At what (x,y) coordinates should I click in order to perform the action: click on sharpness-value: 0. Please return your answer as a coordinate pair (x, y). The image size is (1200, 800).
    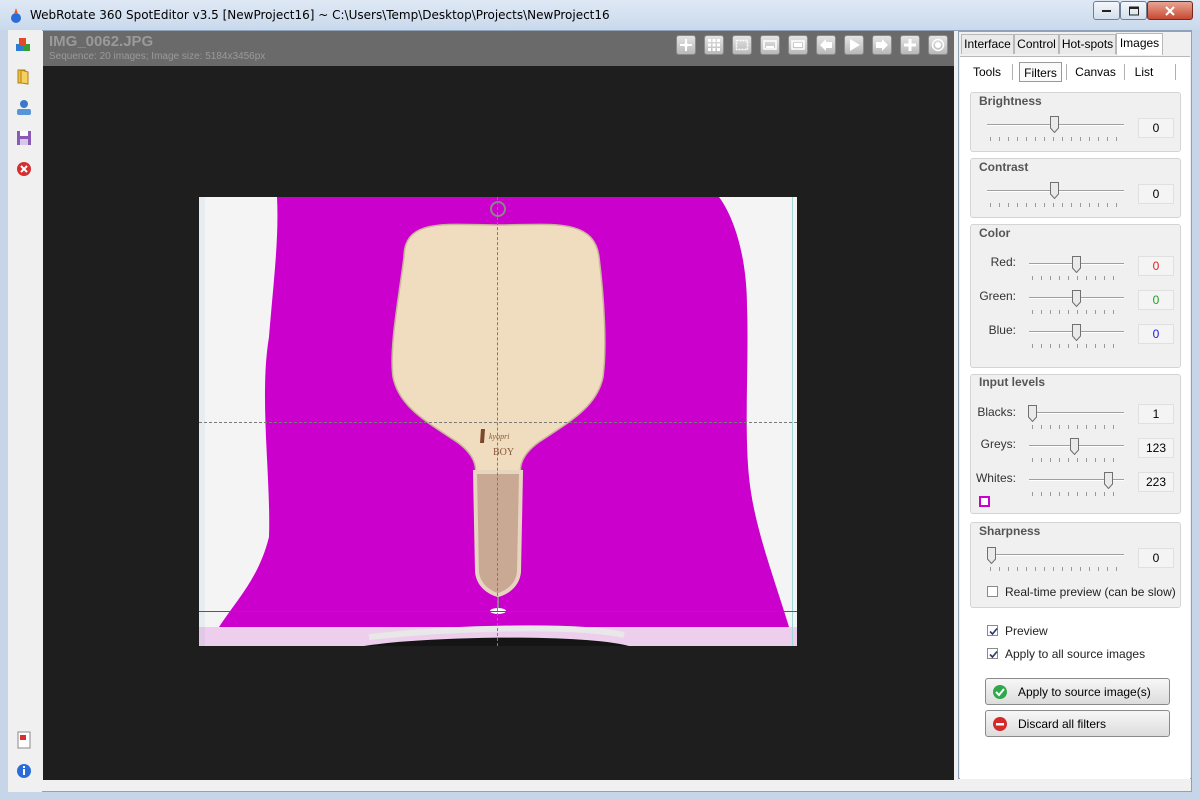
    Looking at the image, I should click on (1156, 558).